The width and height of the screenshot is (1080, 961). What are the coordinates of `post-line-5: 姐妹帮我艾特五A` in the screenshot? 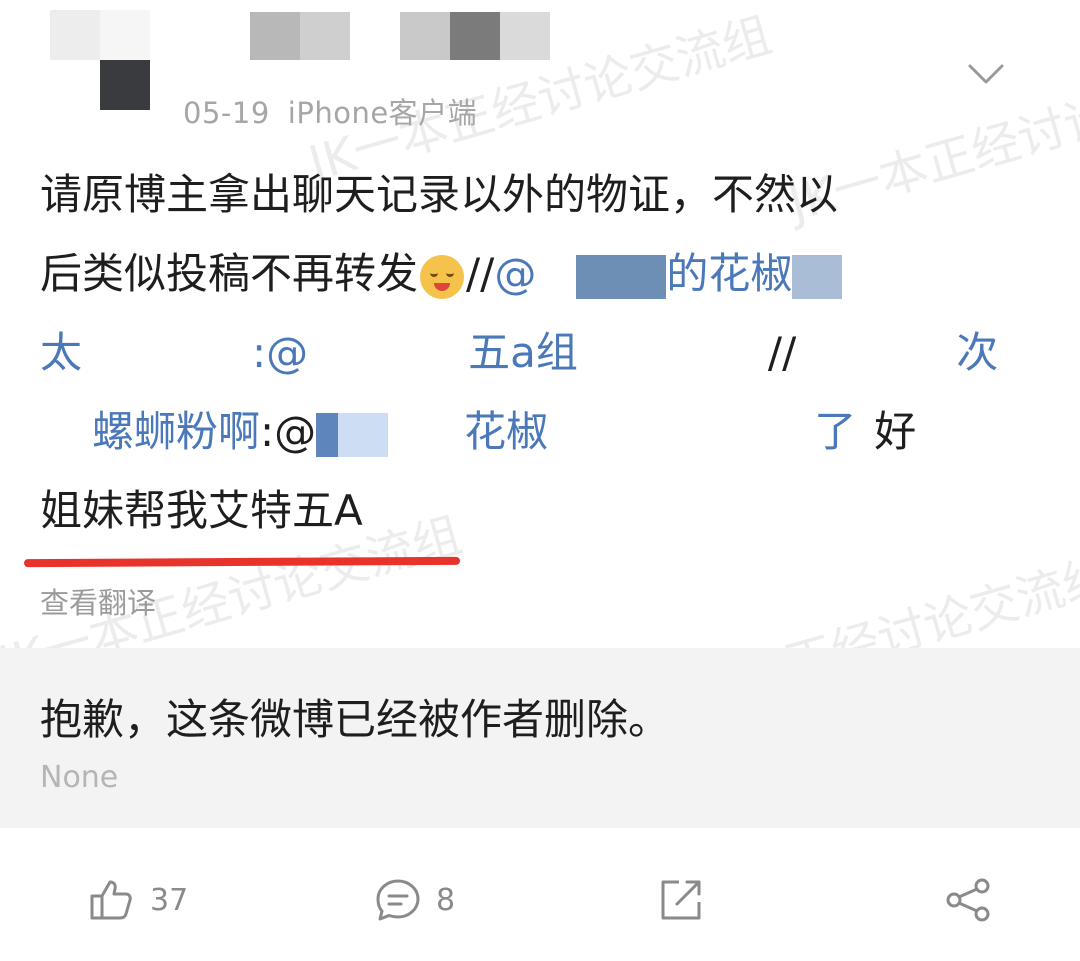 It's located at (201, 510).